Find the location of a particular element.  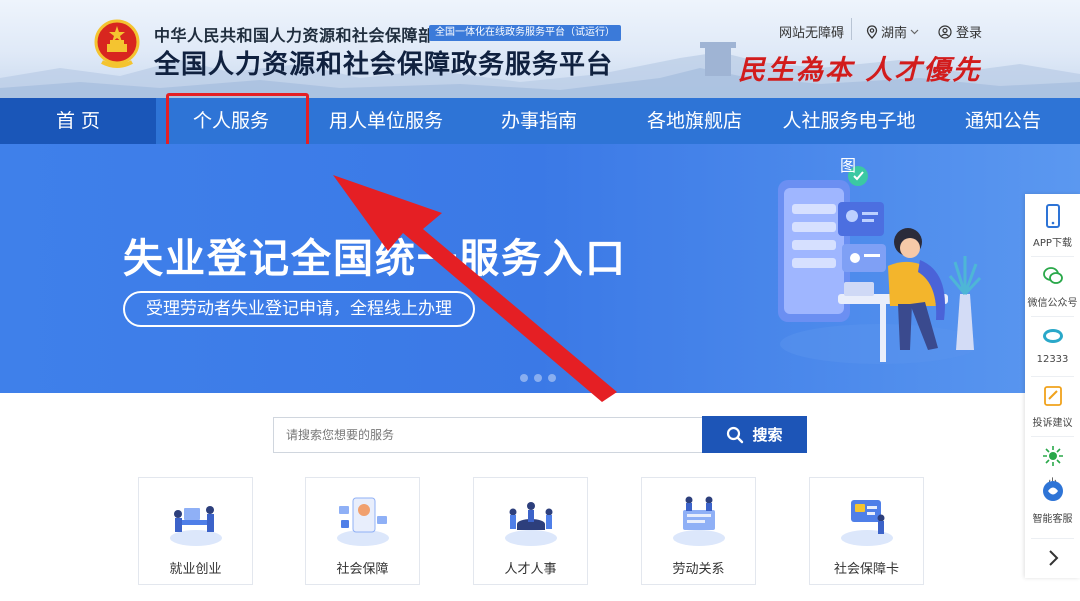

sidebar-label: 智能客服 is located at coordinates (1052, 519).